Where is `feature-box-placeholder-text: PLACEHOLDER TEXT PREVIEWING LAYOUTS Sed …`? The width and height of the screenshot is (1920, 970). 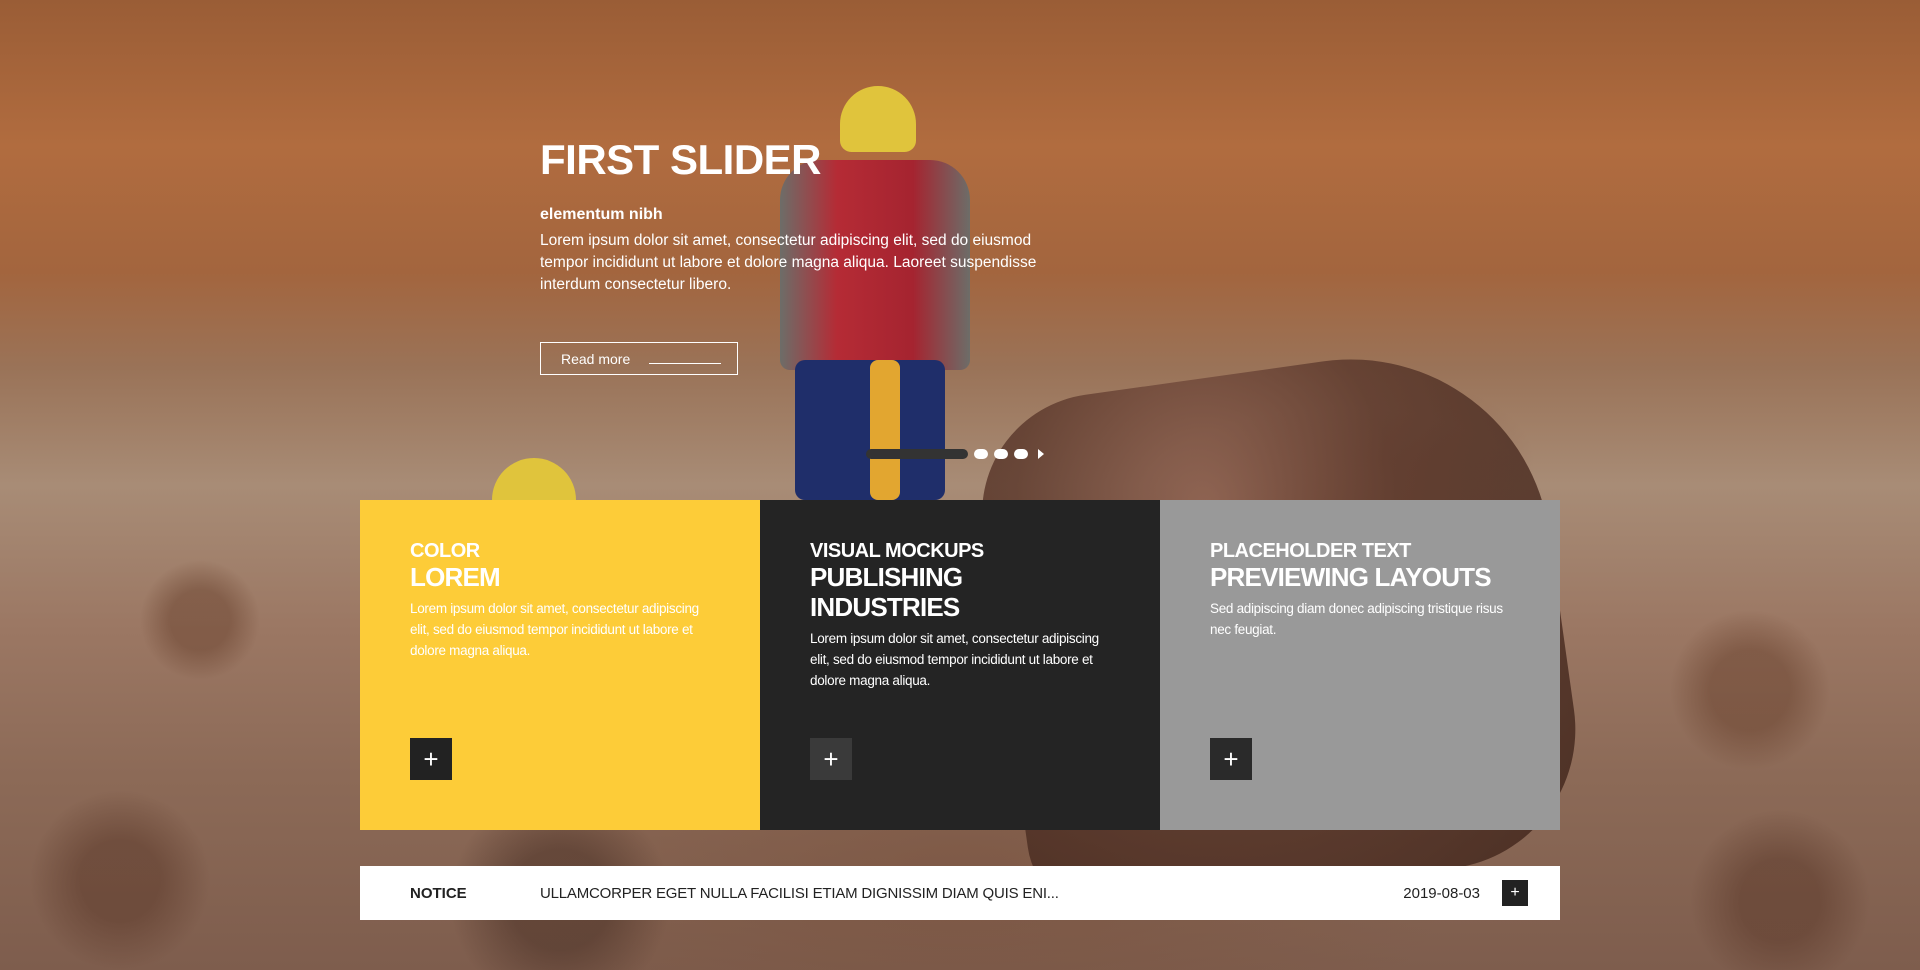
feature-box-placeholder-text: PLACEHOLDER TEXT PREVIEWING LAYOUTS Sed … is located at coordinates (1360, 665).